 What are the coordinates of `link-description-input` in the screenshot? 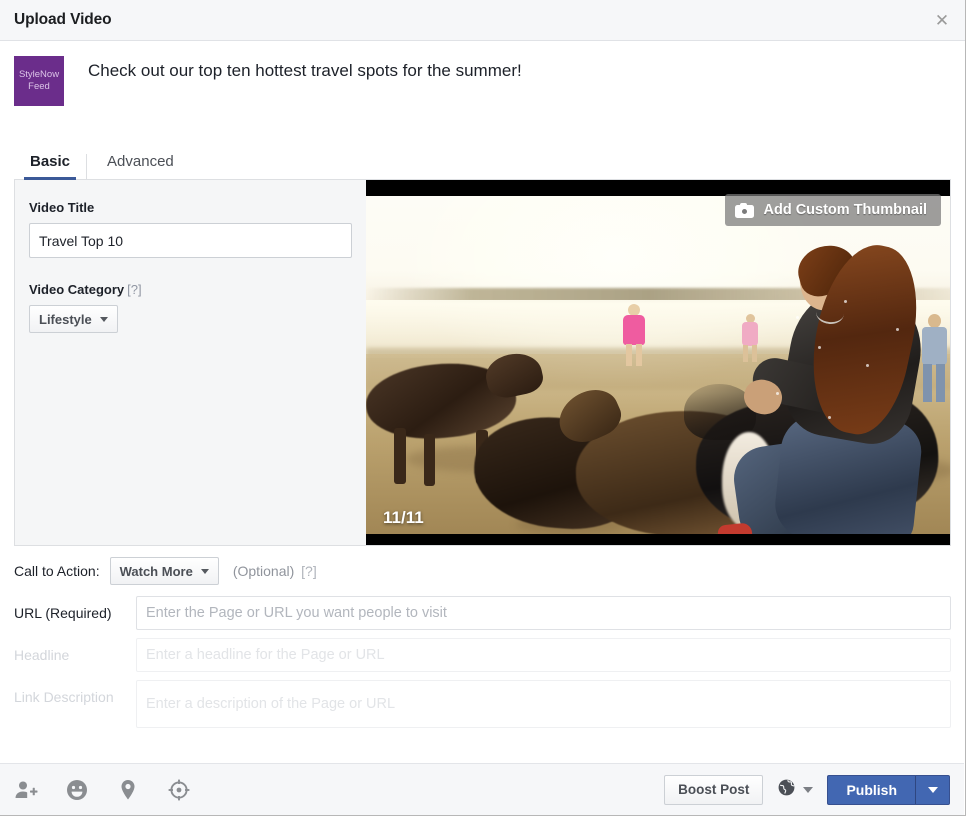 It's located at (543, 704).